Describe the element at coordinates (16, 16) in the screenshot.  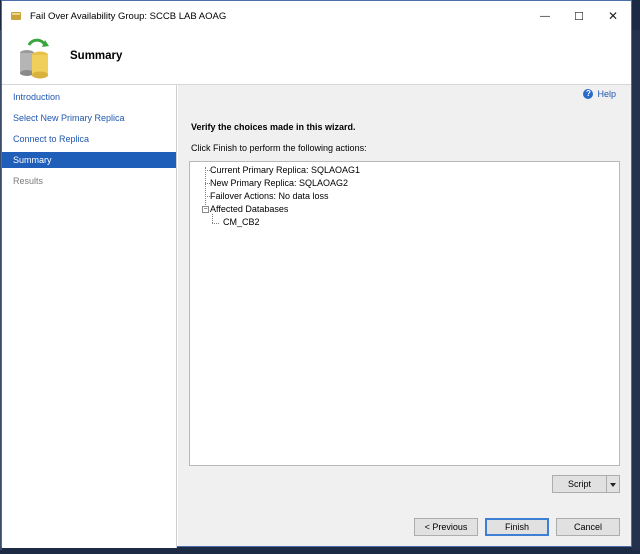
I see `app-icon` at that location.